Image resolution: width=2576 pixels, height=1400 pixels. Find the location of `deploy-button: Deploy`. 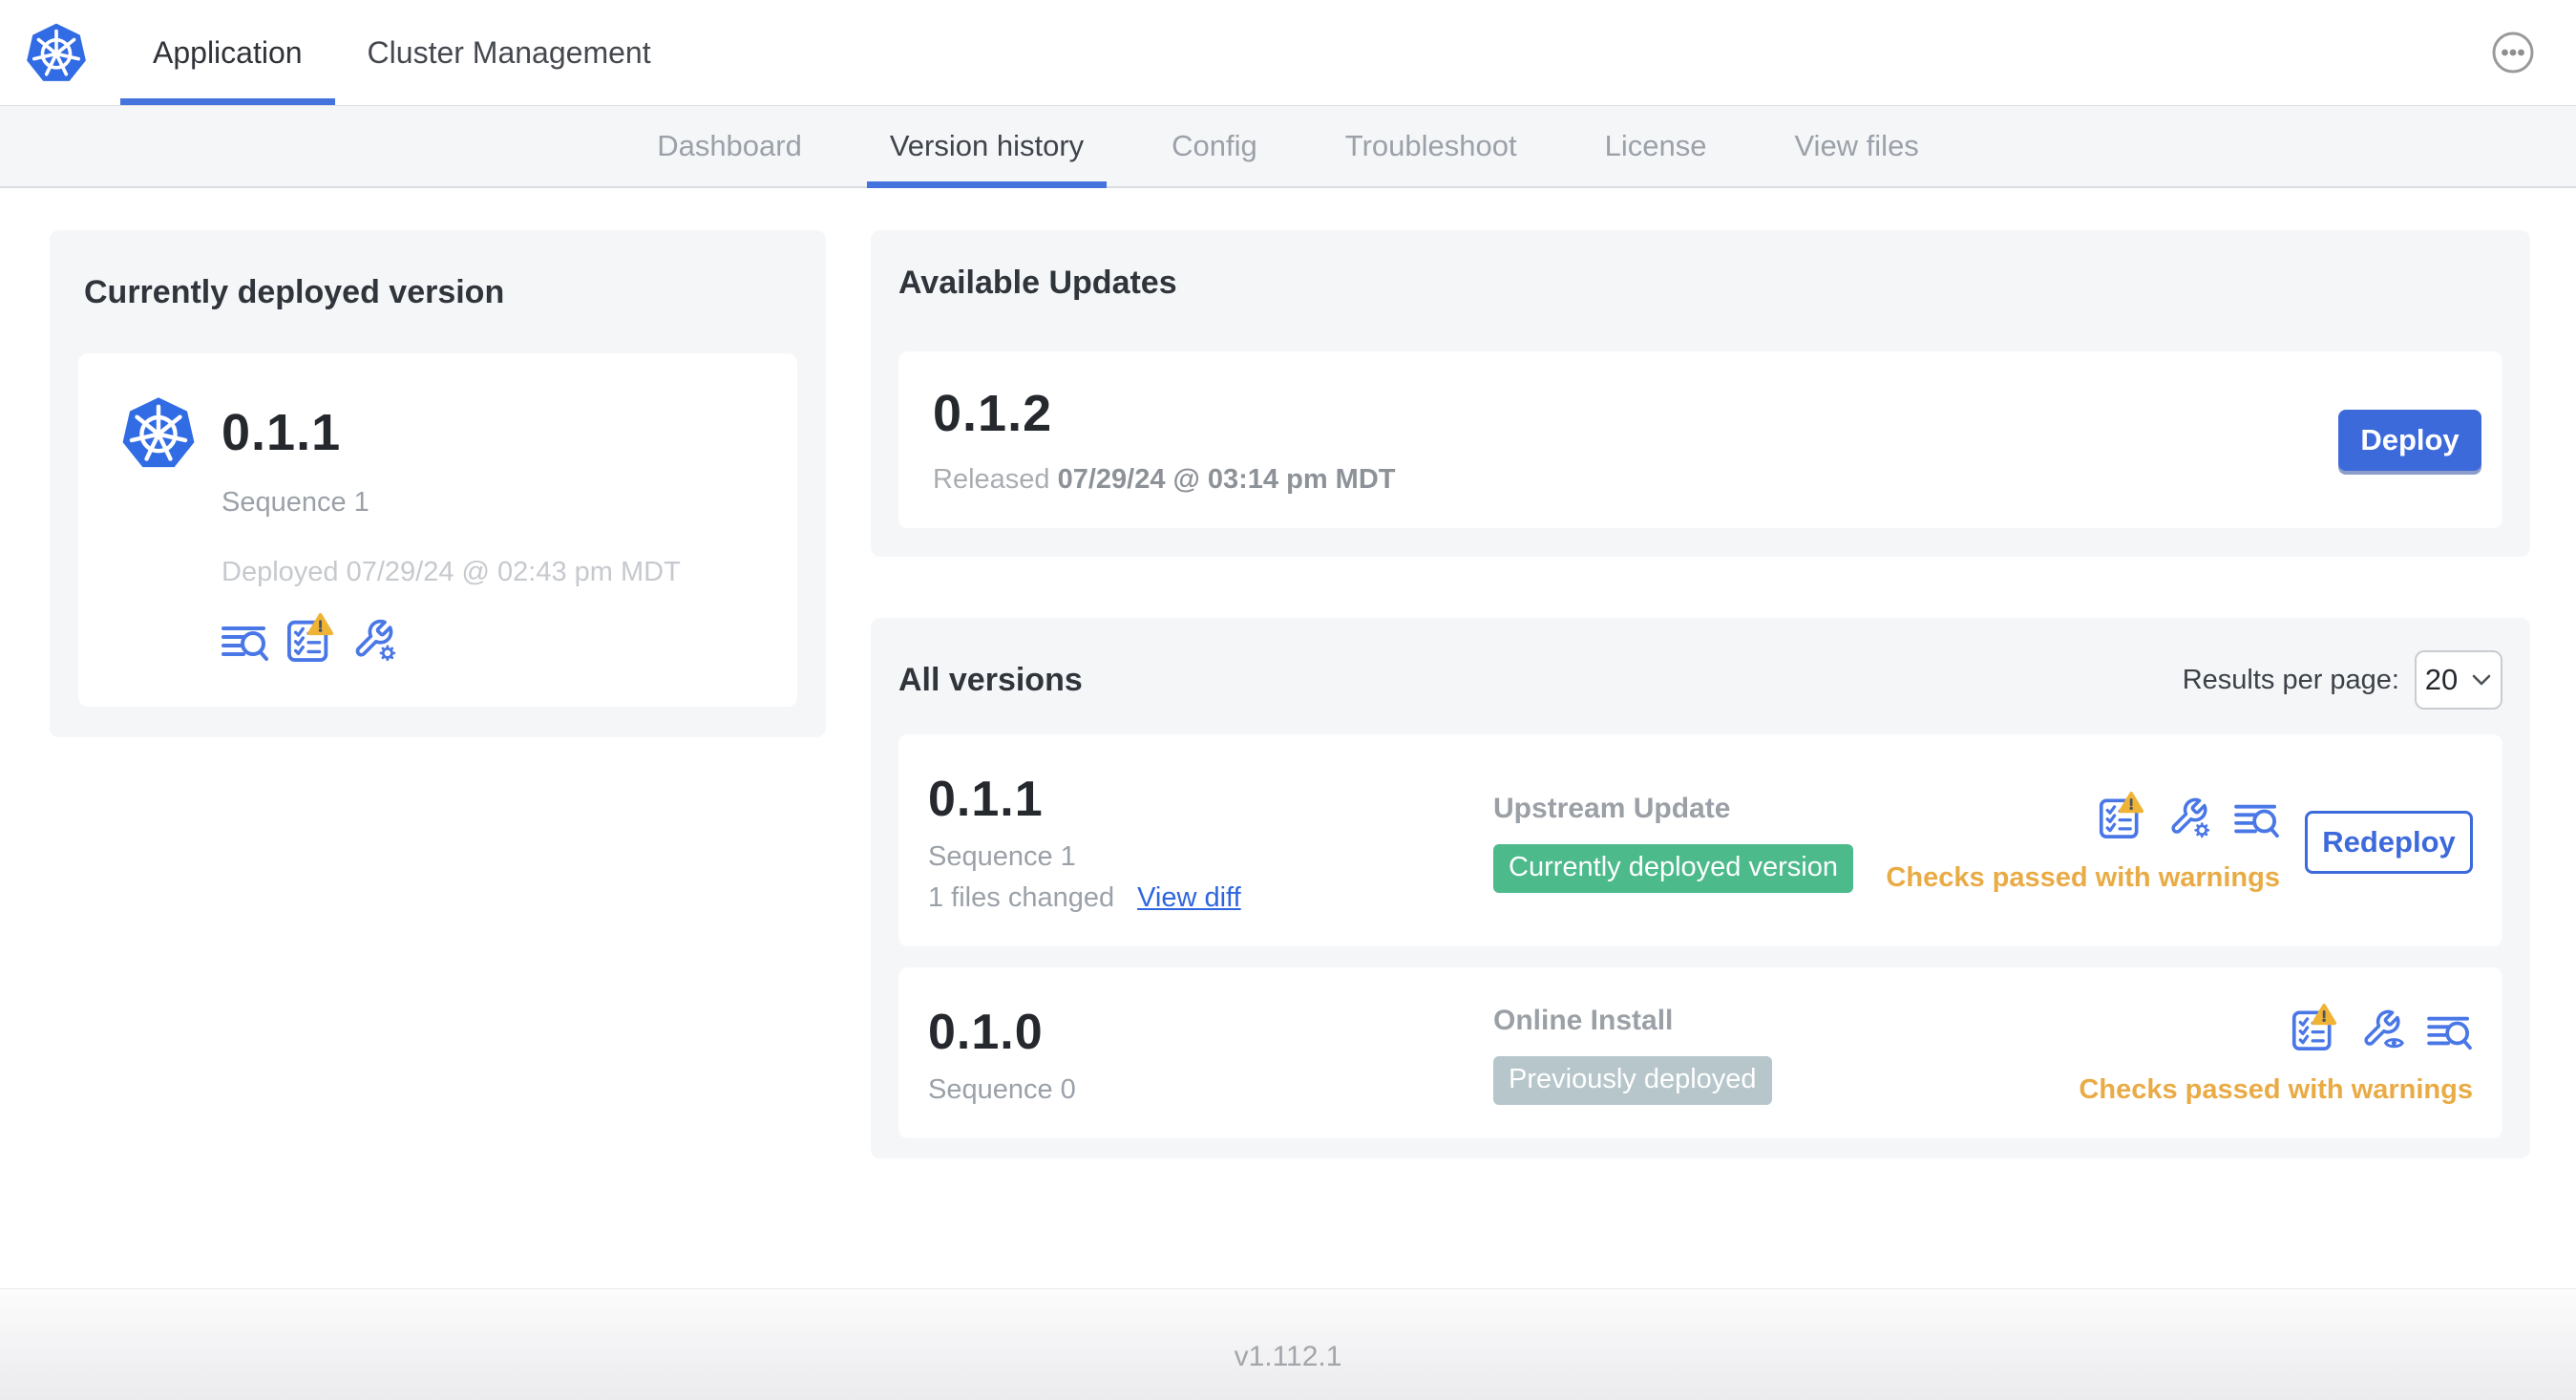

deploy-button: Deploy is located at coordinates (2409, 440).